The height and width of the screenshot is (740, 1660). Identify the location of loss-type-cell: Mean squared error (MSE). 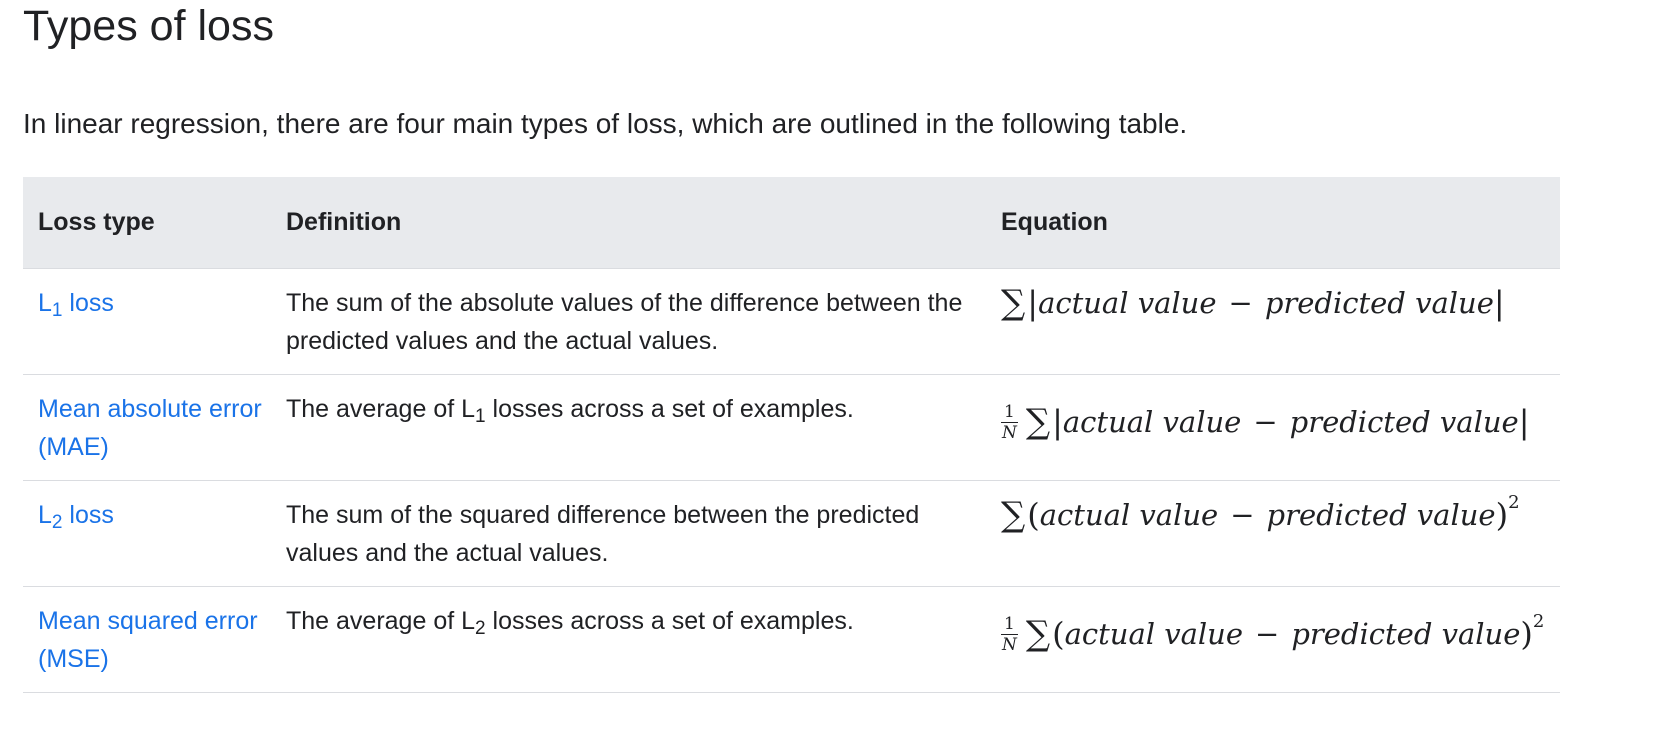
(147, 639).